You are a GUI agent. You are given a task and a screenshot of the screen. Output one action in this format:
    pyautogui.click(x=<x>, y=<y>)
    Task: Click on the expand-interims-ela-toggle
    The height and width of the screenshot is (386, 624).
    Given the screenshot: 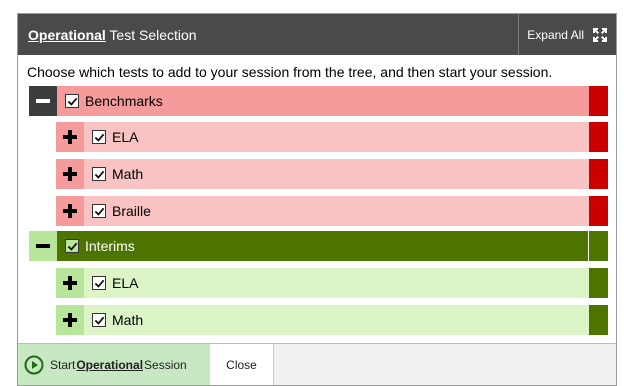 What is the action you would take?
    pyautogui.click(x=70, y=283)
    